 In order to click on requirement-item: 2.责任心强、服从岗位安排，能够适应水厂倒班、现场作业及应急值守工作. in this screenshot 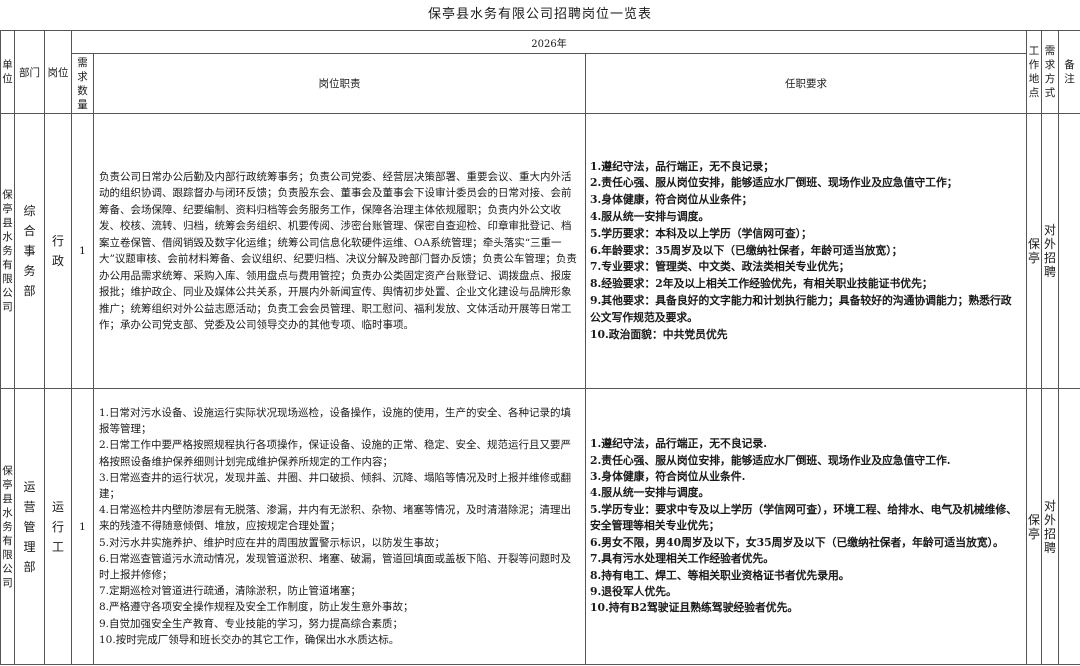, I will do `click(770, 460)`.